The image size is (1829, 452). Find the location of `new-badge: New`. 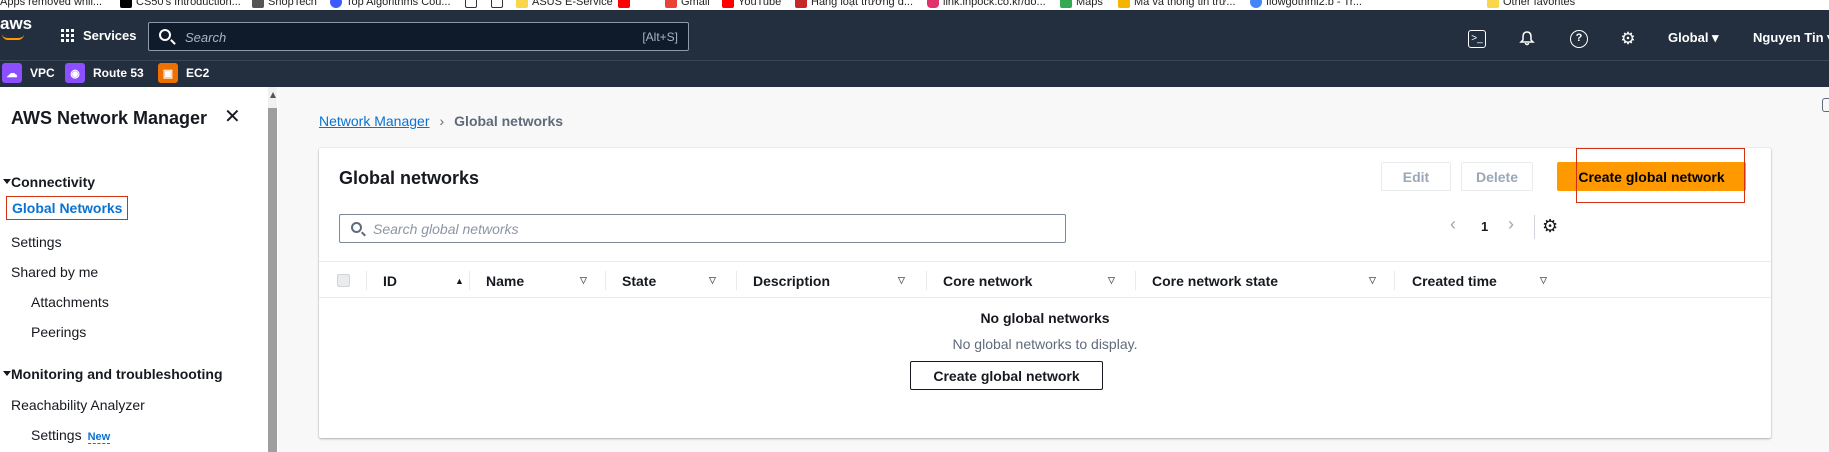

new-badge: New is located at coordinates (99, 437).